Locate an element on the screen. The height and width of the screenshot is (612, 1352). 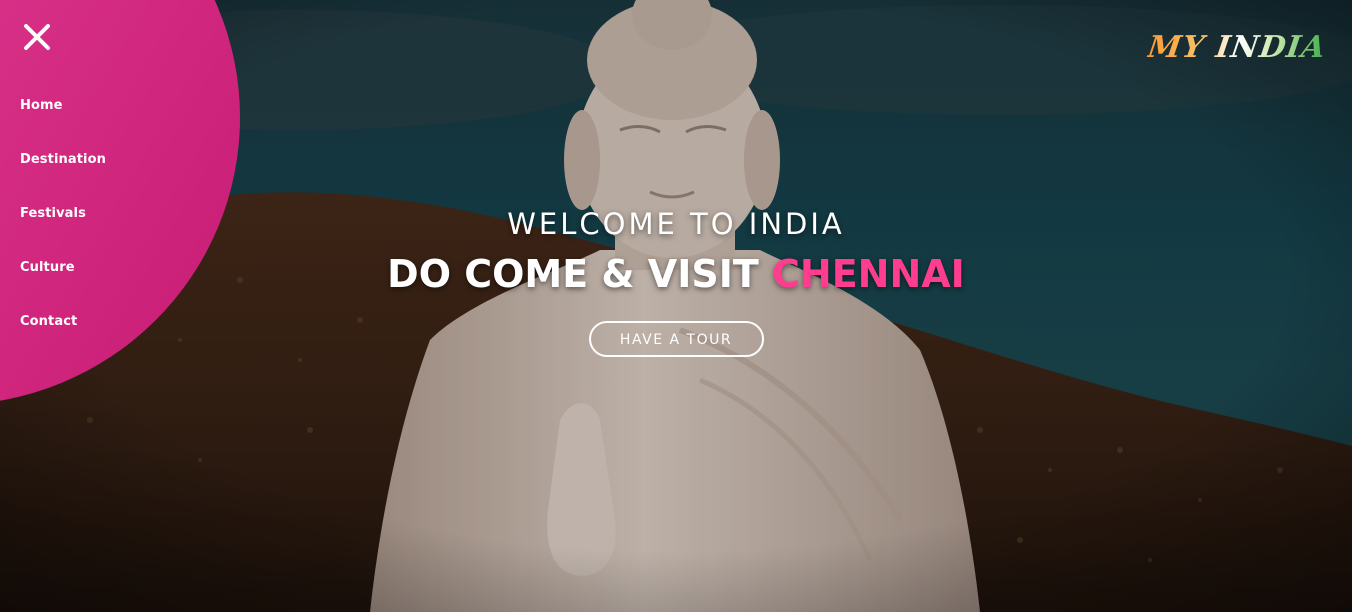
close-icon is located at coordinates (37, 37).